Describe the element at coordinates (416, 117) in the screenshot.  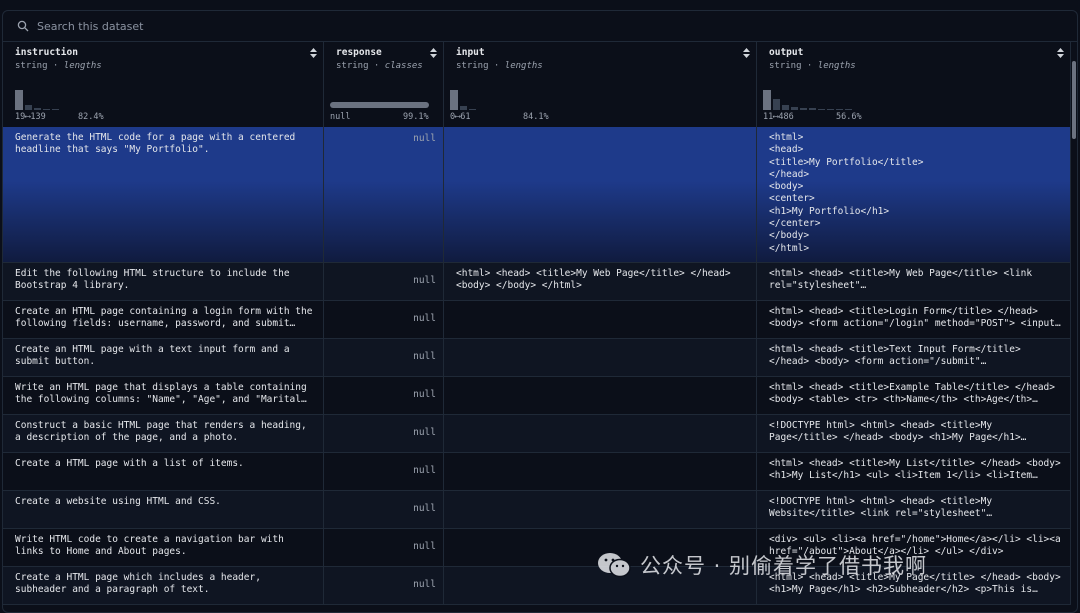
I see `percentage: 99.1%` at that location.